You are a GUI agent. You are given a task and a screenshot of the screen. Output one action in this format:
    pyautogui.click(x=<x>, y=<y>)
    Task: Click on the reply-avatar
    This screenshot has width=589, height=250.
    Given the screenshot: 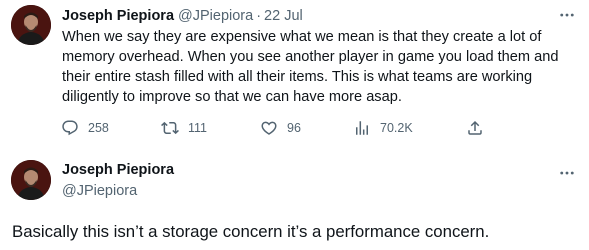 What is the action you would take?
    pyautogui.click(x=31, y=180)
    